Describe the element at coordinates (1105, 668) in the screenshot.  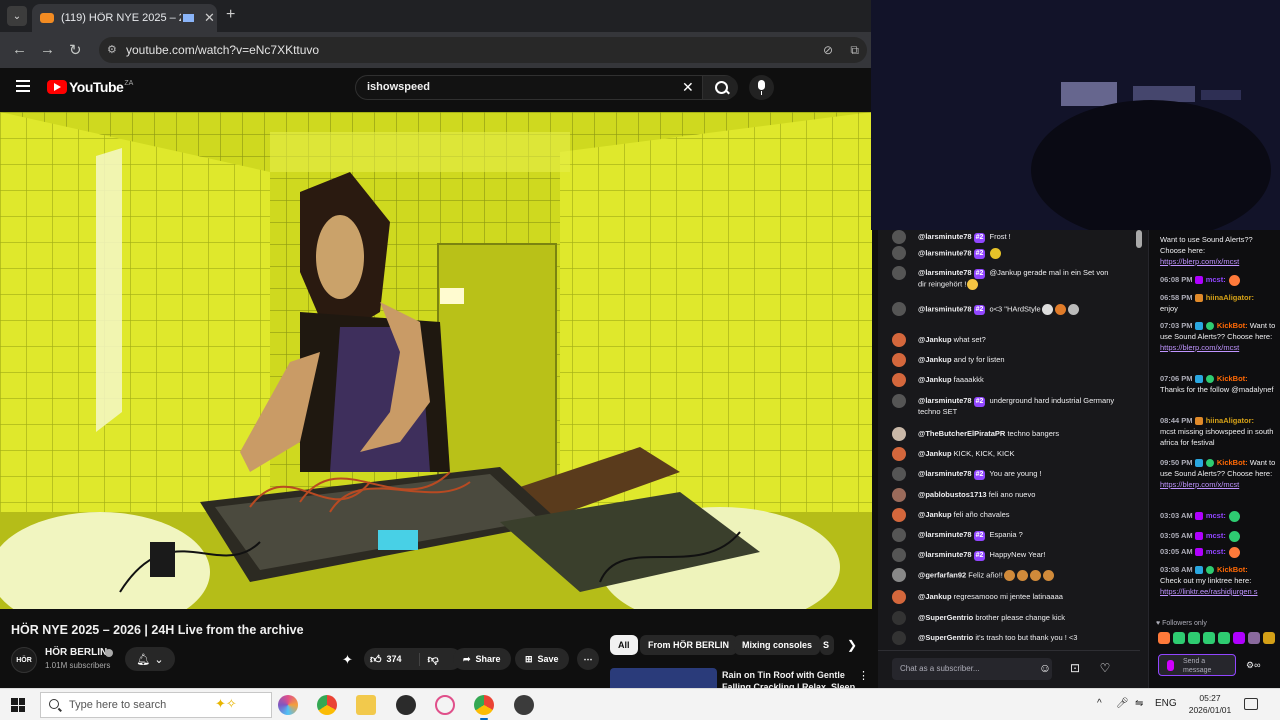
I see `heart-icon: ♡` at that location.